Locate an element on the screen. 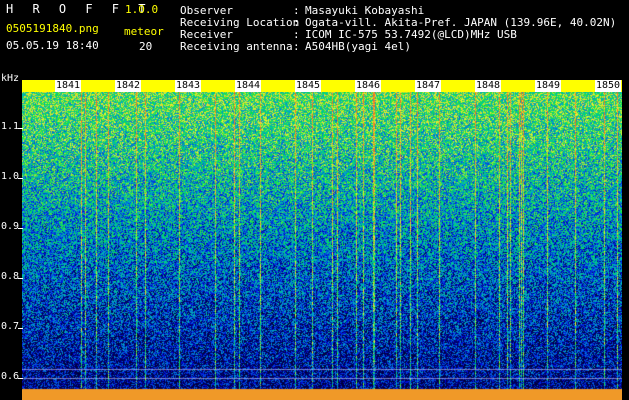 This screenshot has height=400, width=629. frequency-tick-label: 0.8 is located at coordinates (10, 276).